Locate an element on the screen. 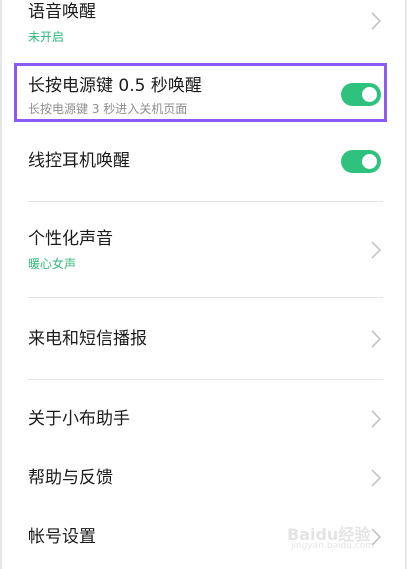  setting-title: 关于小布助手 is located at coordinates (79, 419).